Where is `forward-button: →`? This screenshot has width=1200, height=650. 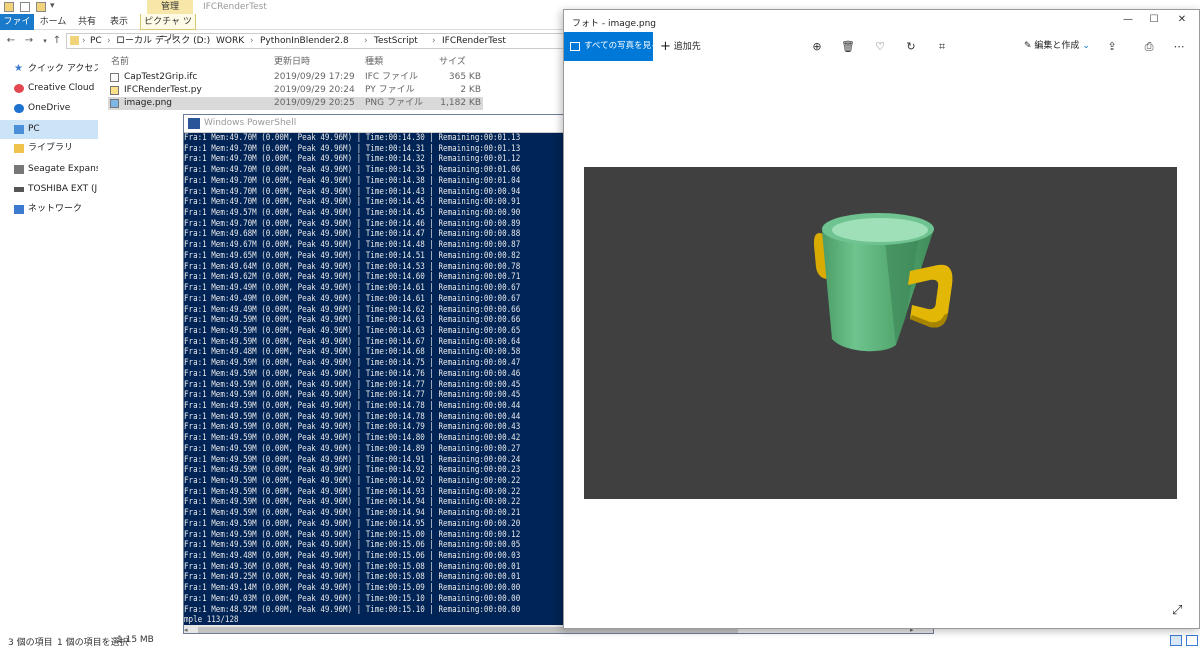 forward-button: → is located at coordinates (29, 41).